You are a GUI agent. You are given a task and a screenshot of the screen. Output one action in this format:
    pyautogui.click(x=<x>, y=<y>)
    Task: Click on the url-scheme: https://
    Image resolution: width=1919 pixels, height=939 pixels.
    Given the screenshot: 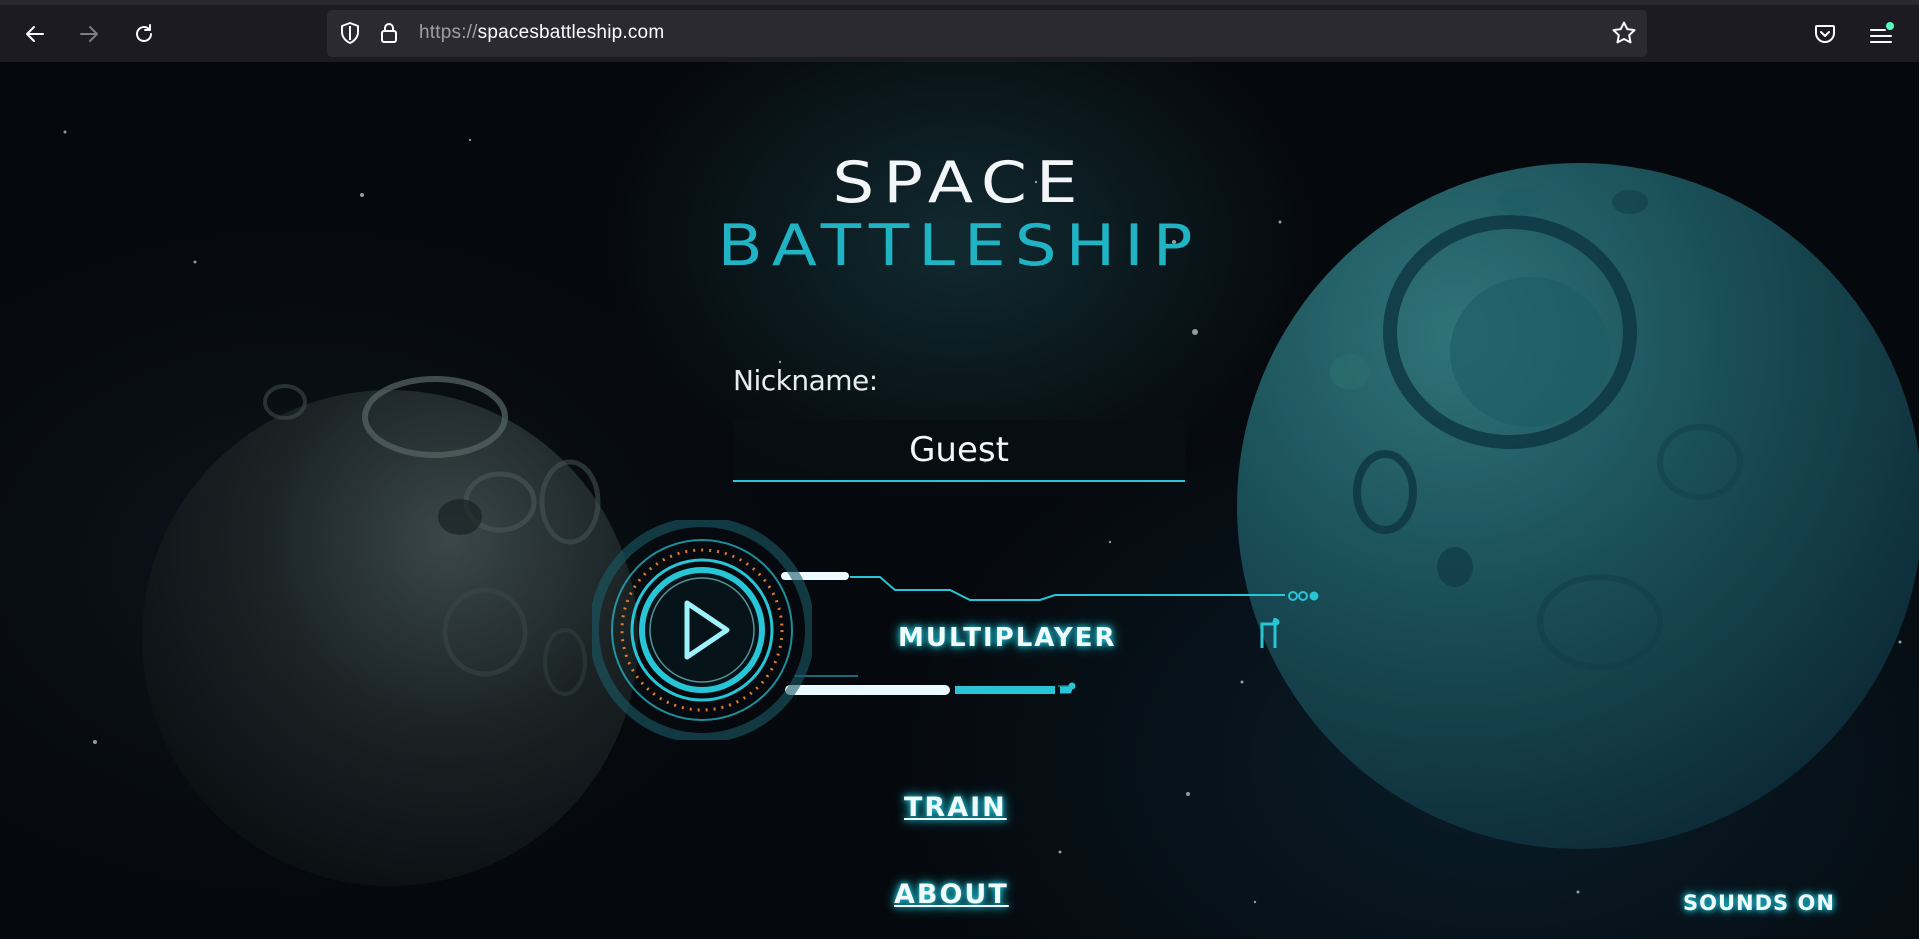 What is the action you would take?
    pyautogui.click(x=448, y=32)
    